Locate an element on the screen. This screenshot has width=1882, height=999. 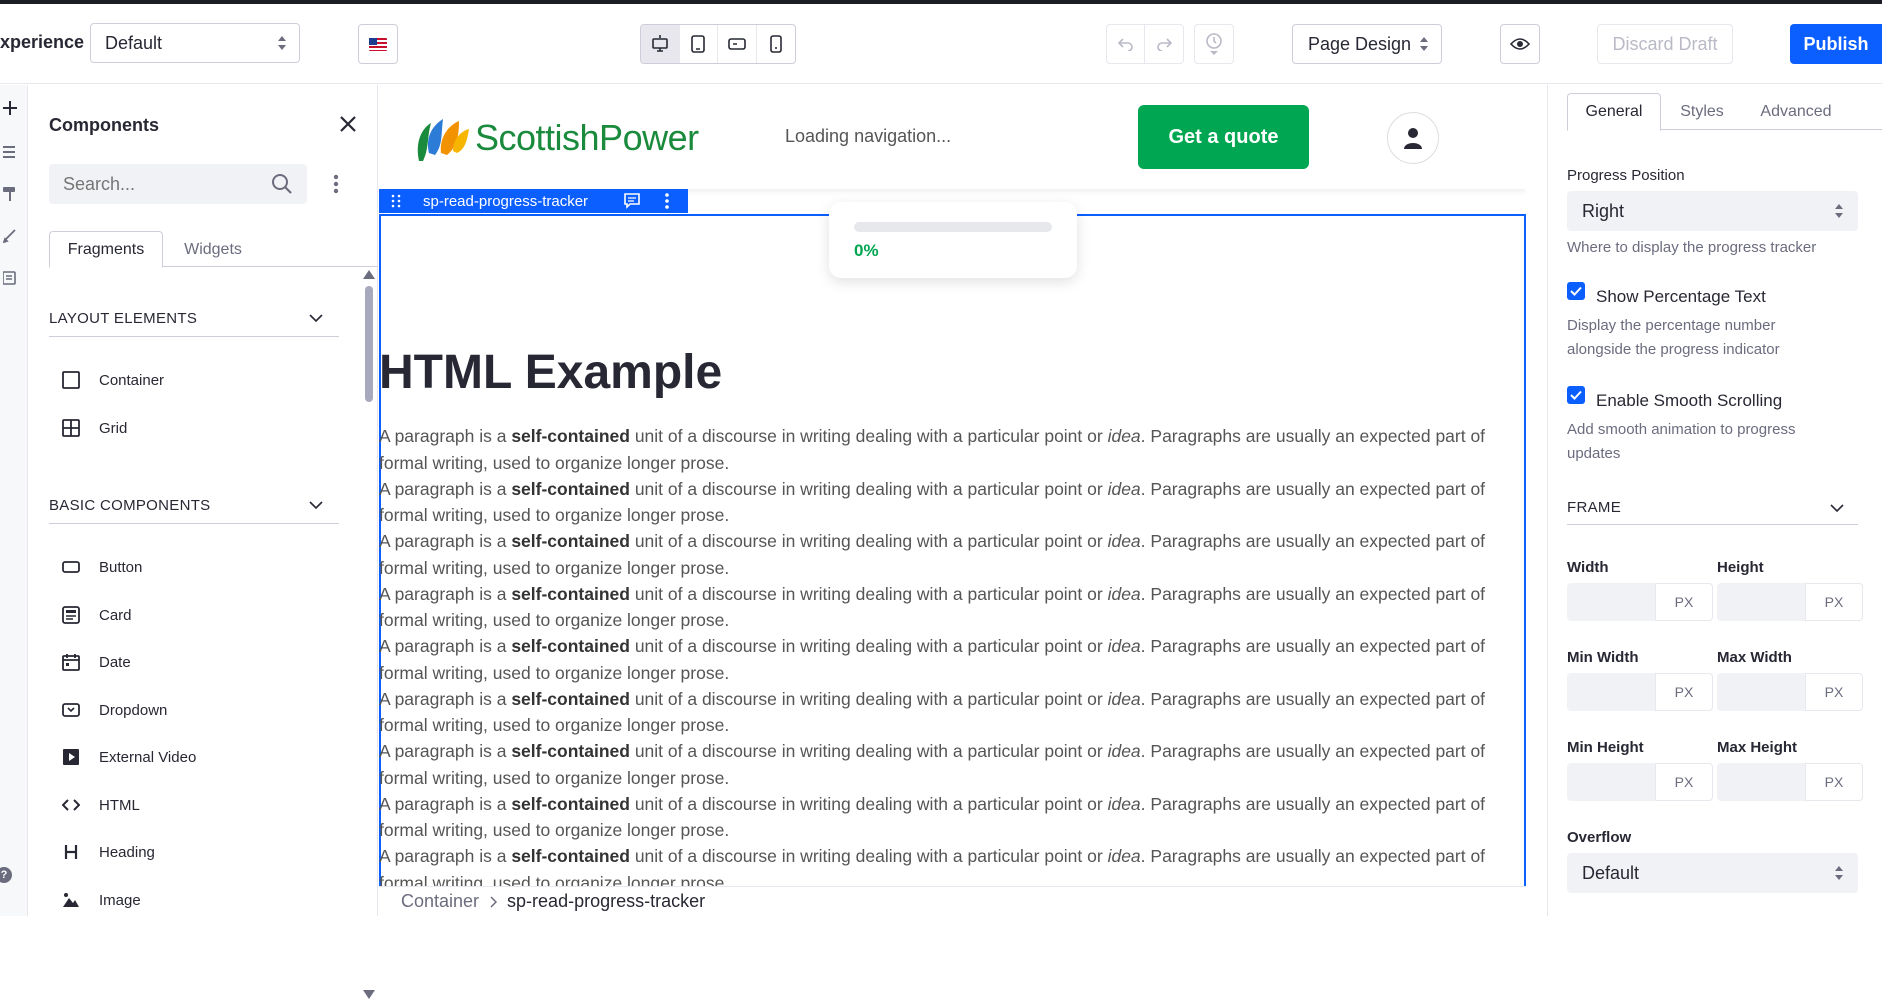
component-date: Date is located at coordinates (96, 662).